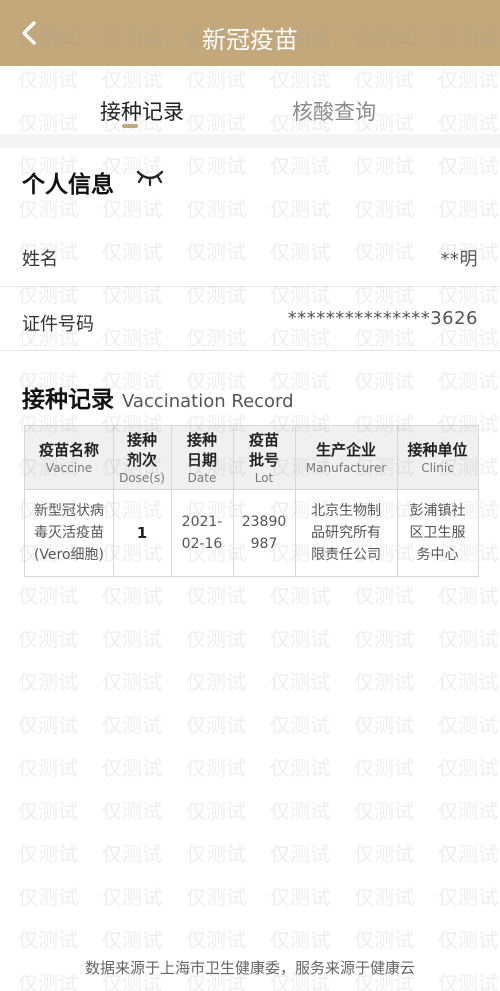  I want to click on visibility-toggle-button, so click(150, 179).